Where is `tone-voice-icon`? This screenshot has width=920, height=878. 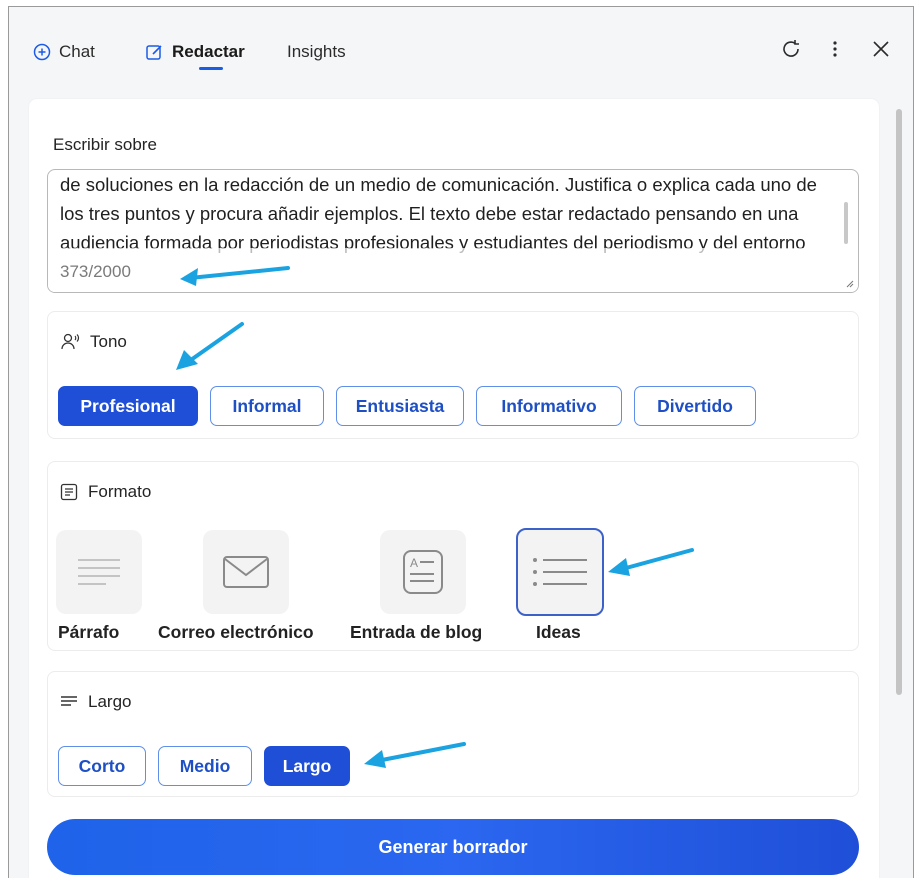 tone-voice-icon is located at coordinates (70, 342).